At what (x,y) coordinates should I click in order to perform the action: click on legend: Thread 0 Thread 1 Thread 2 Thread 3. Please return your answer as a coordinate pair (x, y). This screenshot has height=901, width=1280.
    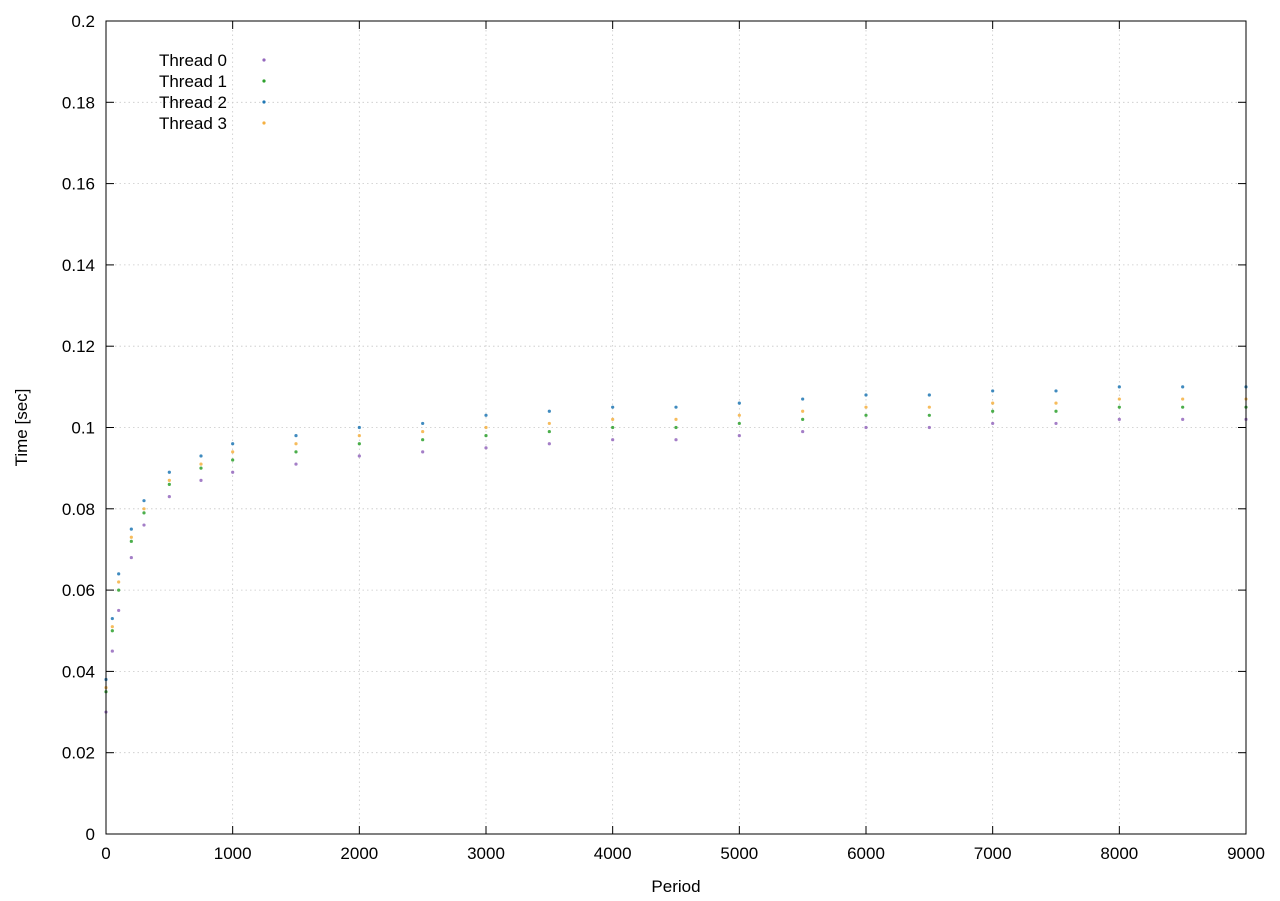
    Looking at the image, I should click on (212, 92).